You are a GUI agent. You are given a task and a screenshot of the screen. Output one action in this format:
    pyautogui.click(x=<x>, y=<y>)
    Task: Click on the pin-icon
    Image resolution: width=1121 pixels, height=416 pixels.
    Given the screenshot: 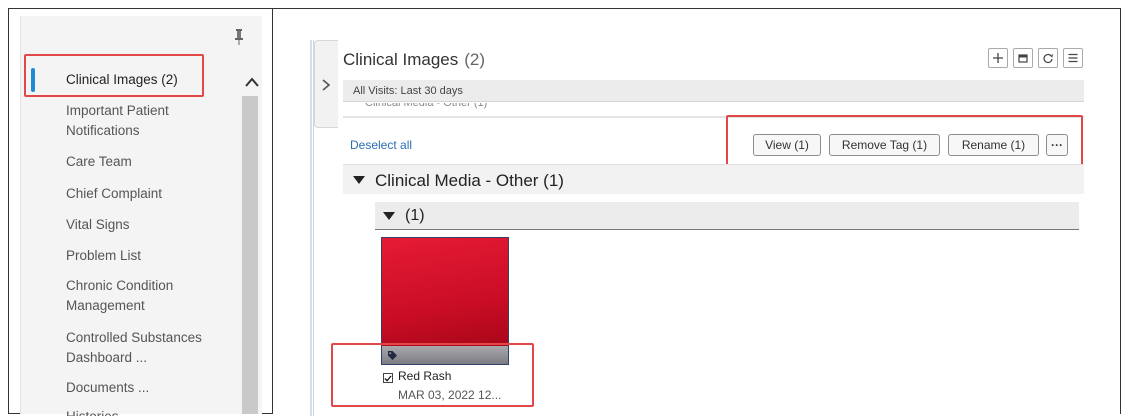 What is the action you would take?
    pyautogui.click(x=239, y=37)
    